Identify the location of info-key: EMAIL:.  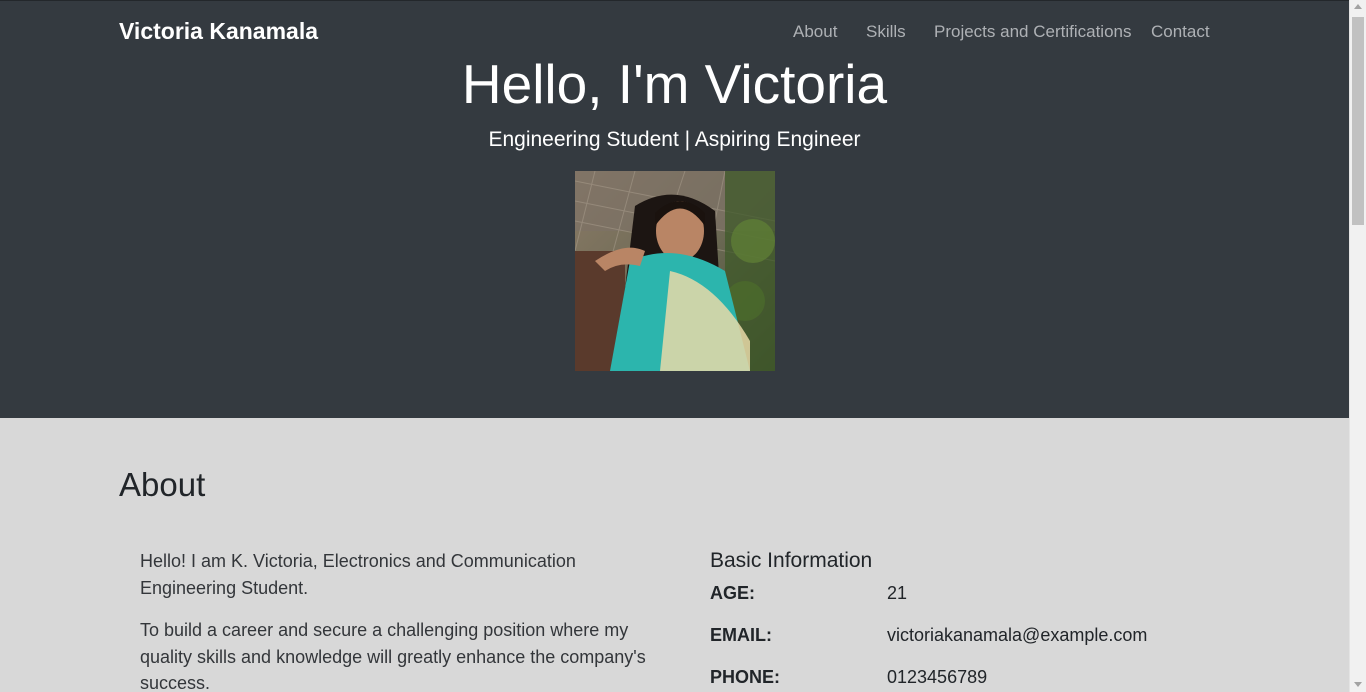
(741, 635).